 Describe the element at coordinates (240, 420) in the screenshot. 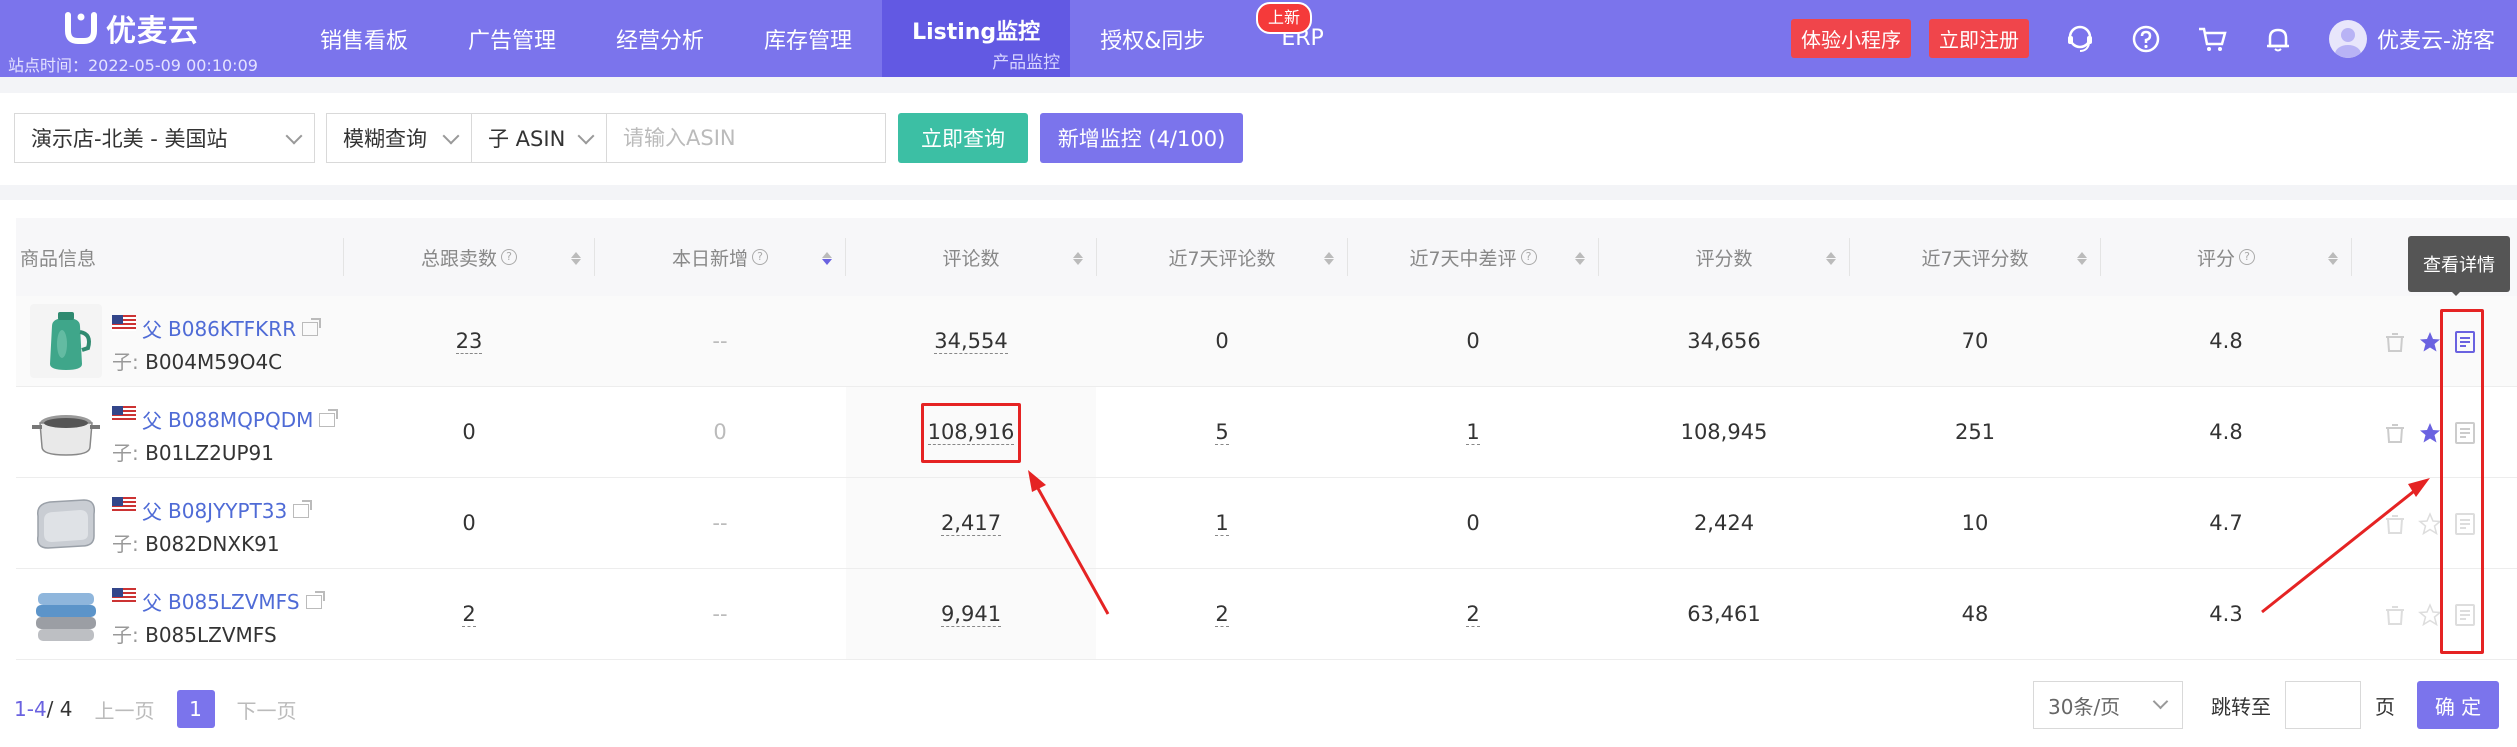

I see `parent-asin-link: B088MQPQDM` at that location.